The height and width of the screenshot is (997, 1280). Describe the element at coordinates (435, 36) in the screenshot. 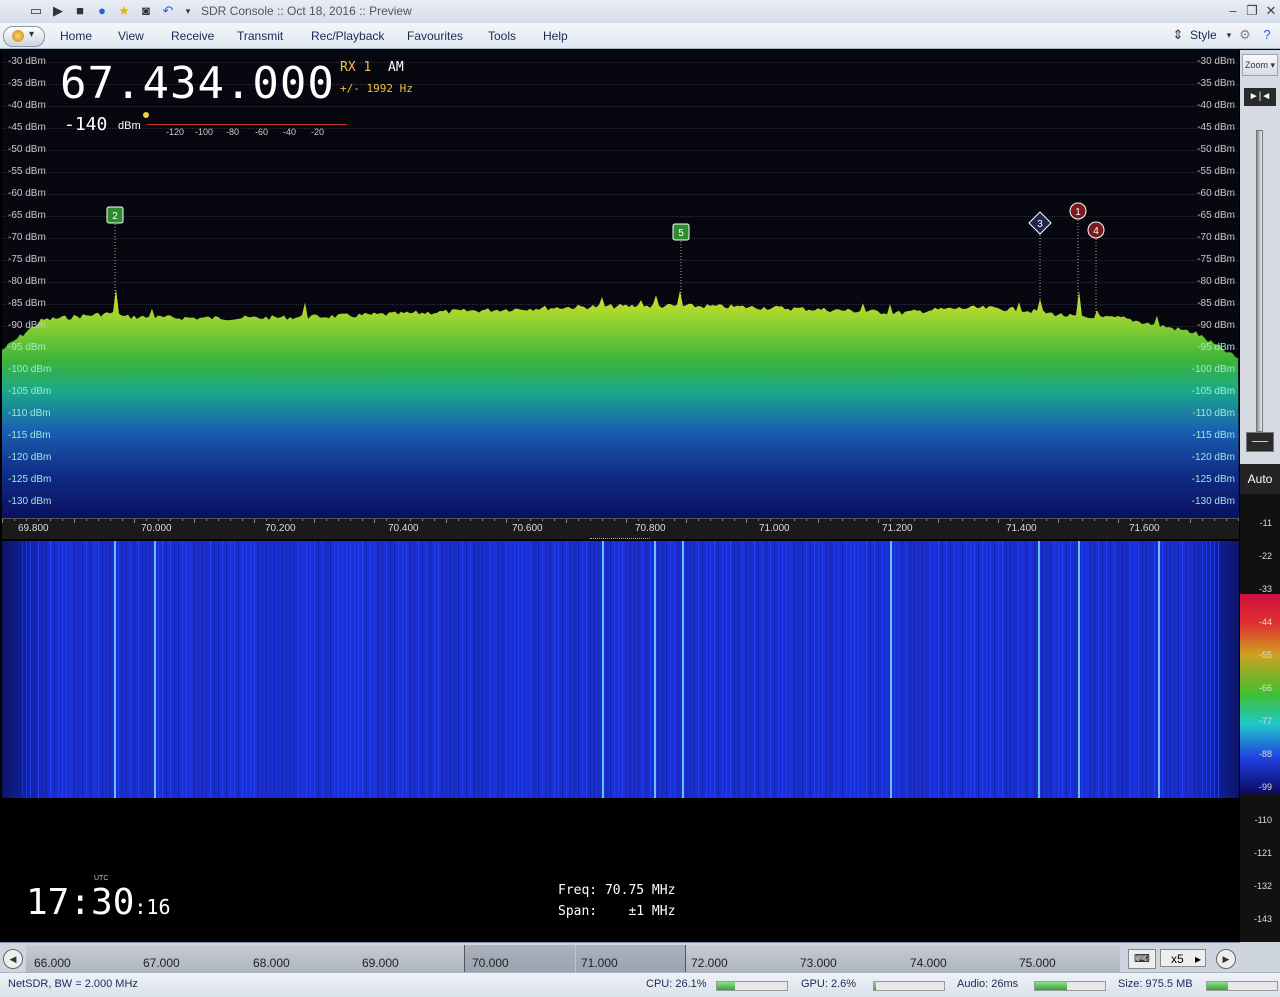

I see `menu-favourites: Favourites` at that location.